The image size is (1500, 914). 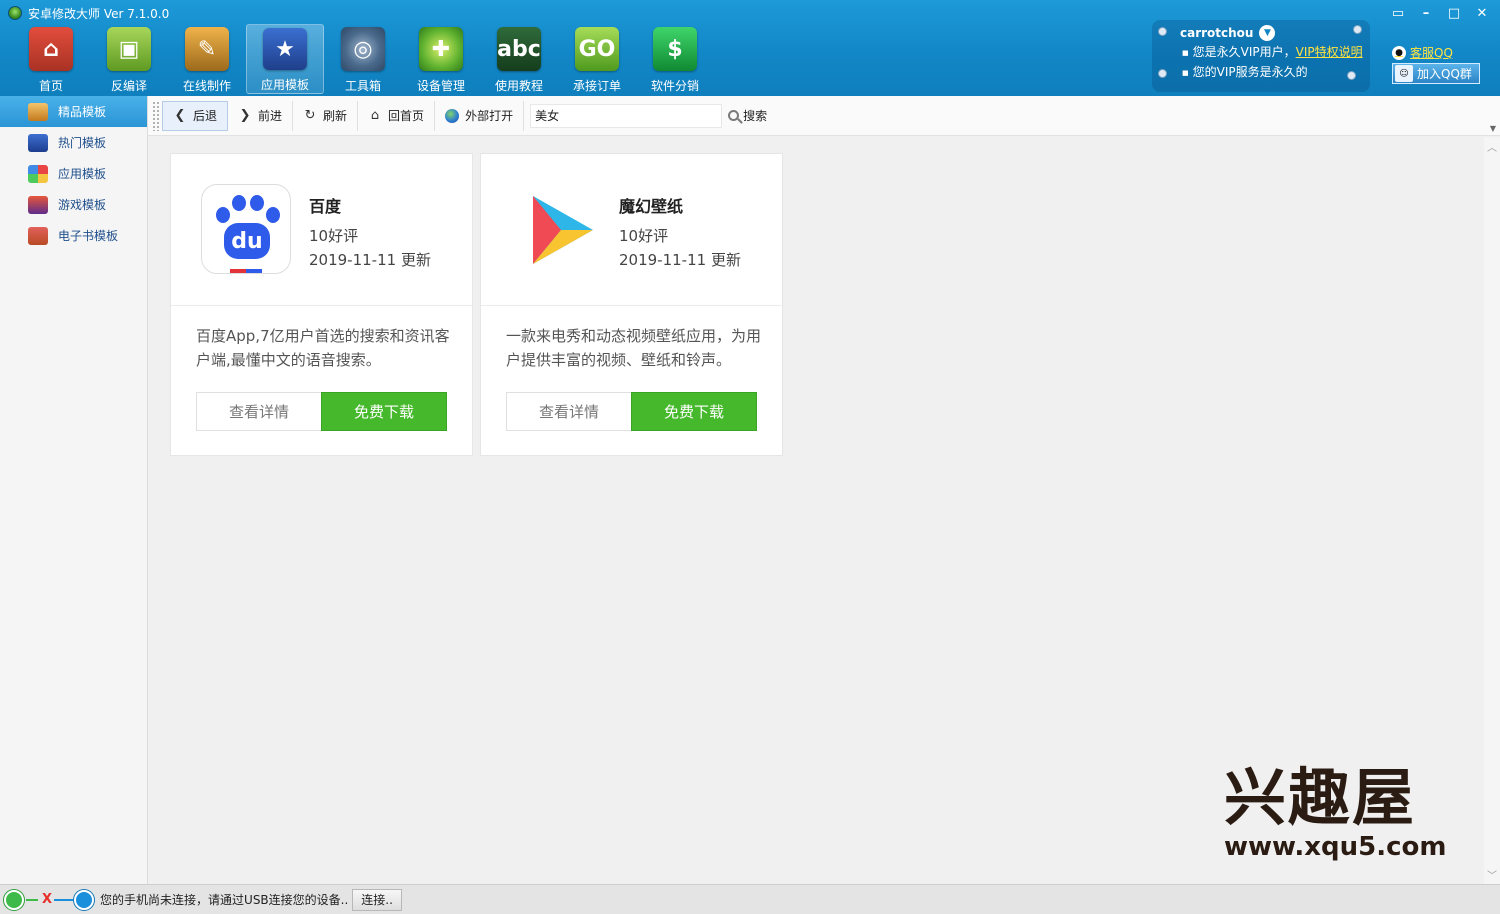 I want to click on maximize-button: □, so click(x=1454, y=13).